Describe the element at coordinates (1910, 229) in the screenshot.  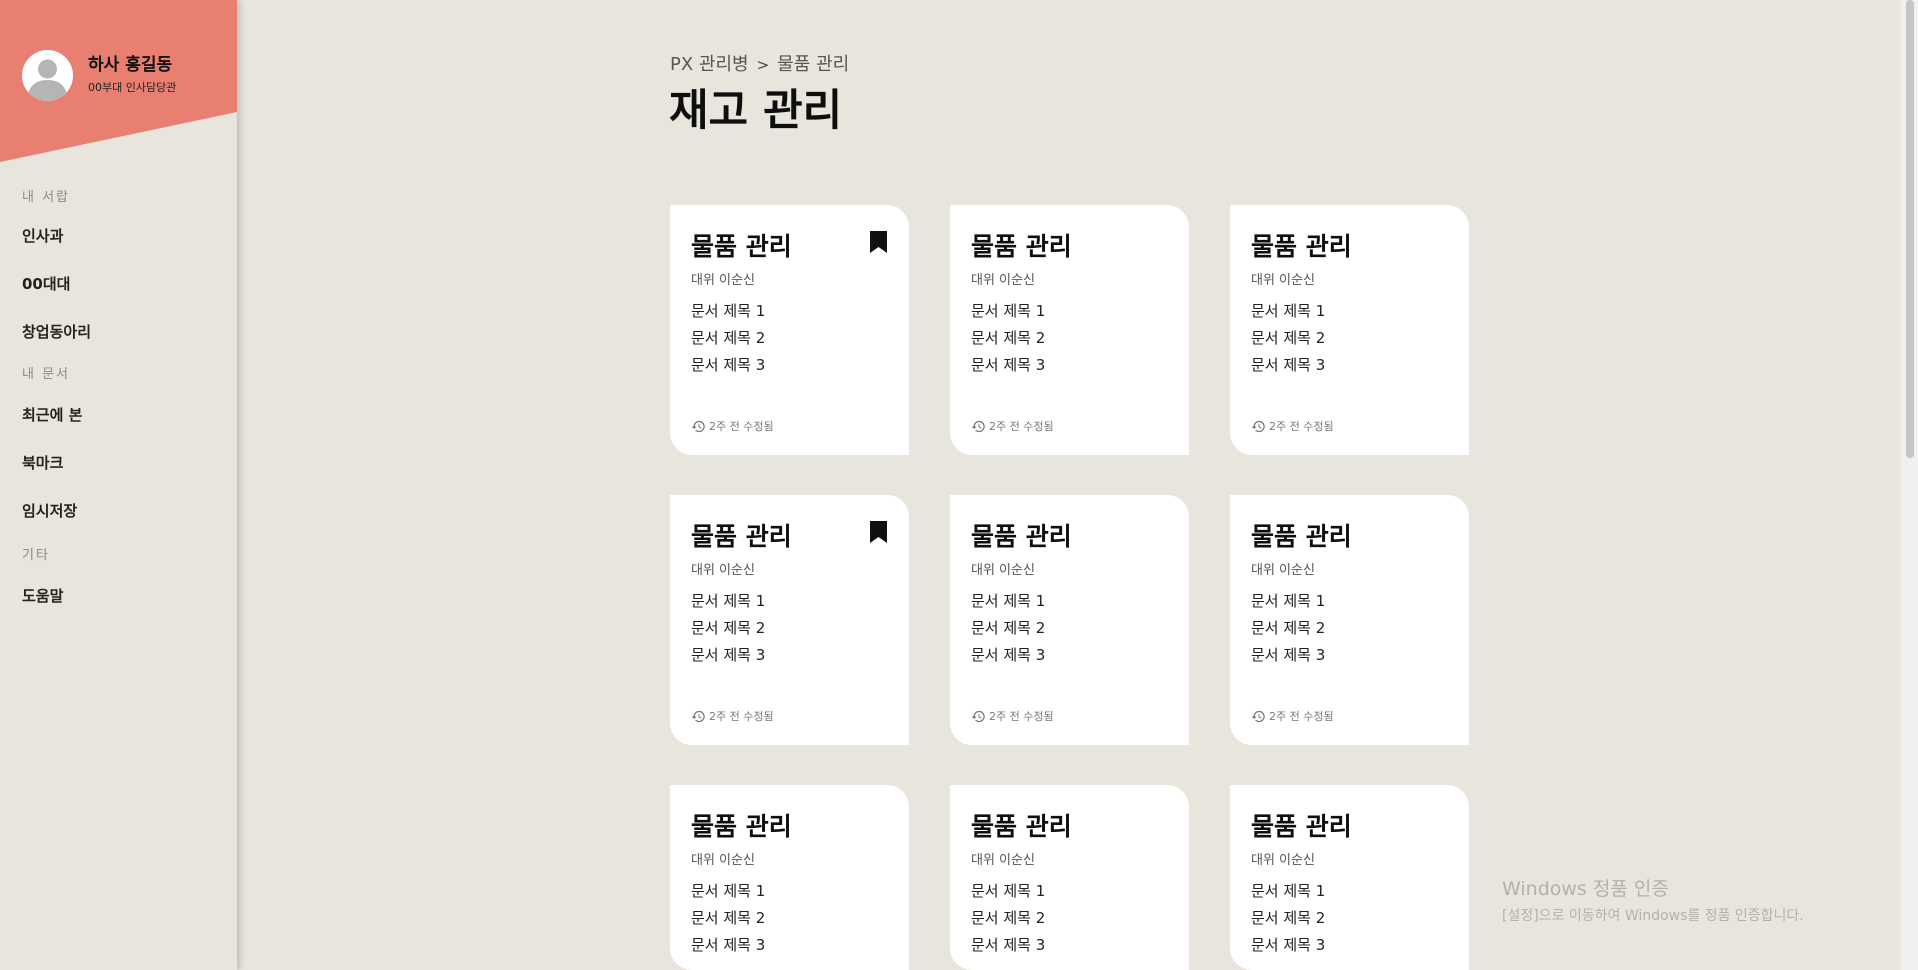
I see `scrollbar-thumb` at that location.